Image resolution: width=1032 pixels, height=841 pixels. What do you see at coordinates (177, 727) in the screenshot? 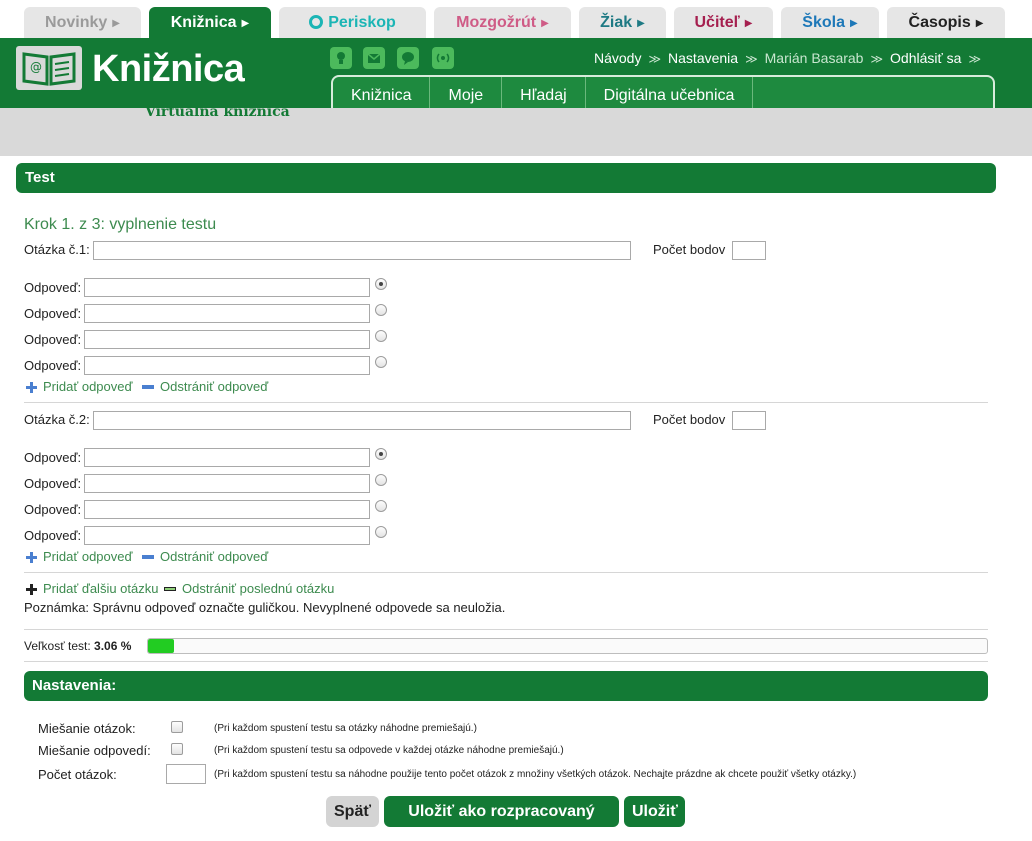
I see `shuffle-questions-checkbox` at bounding box center [177, 727].